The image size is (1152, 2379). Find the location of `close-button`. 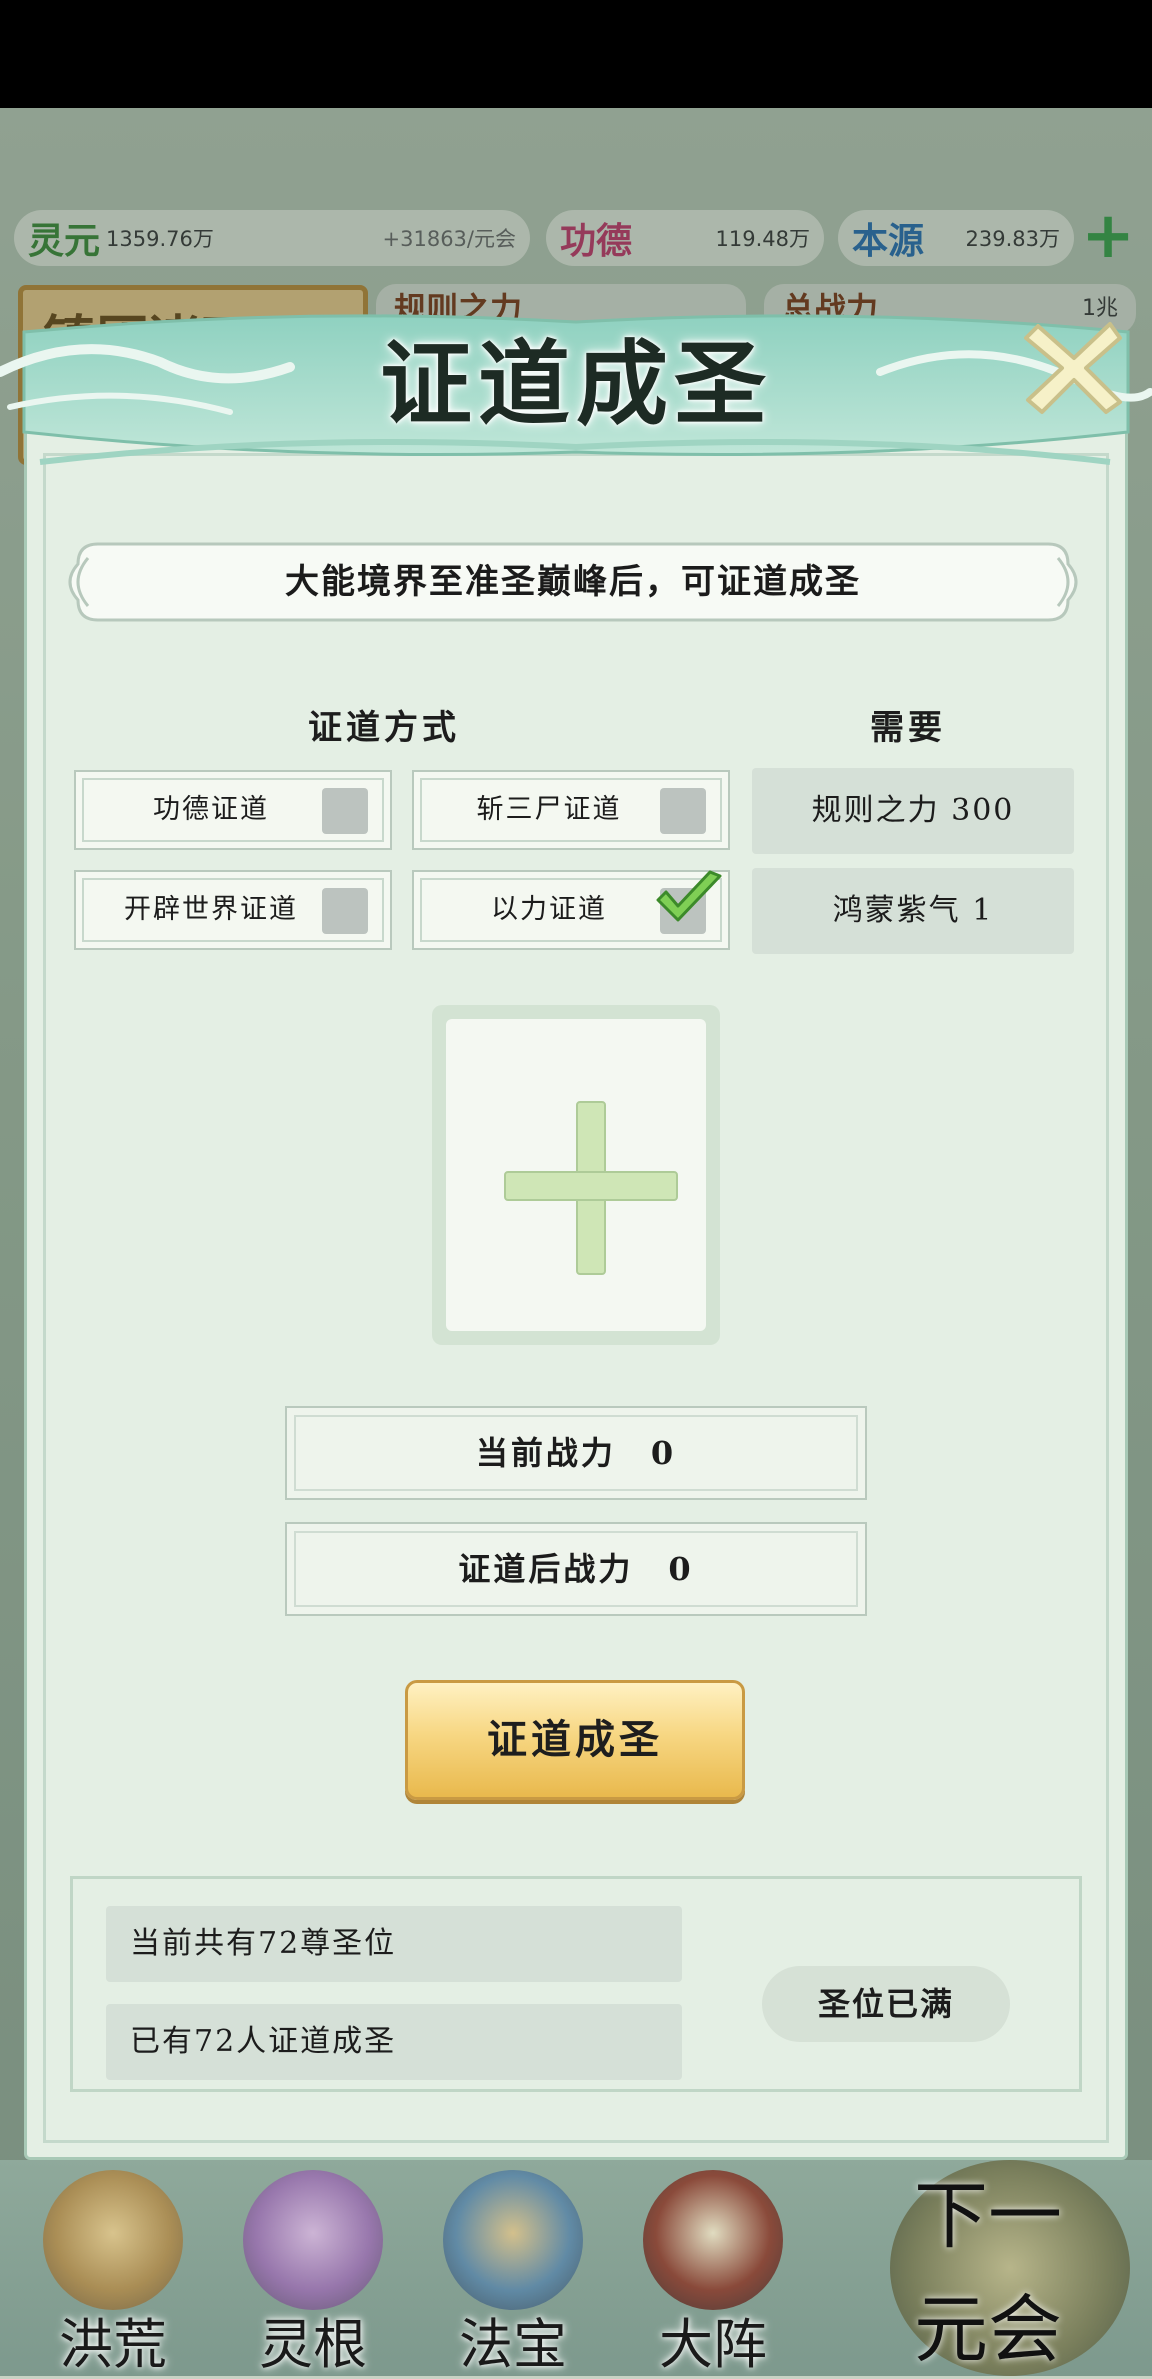

close-button is located at coordinates (1074, 366).